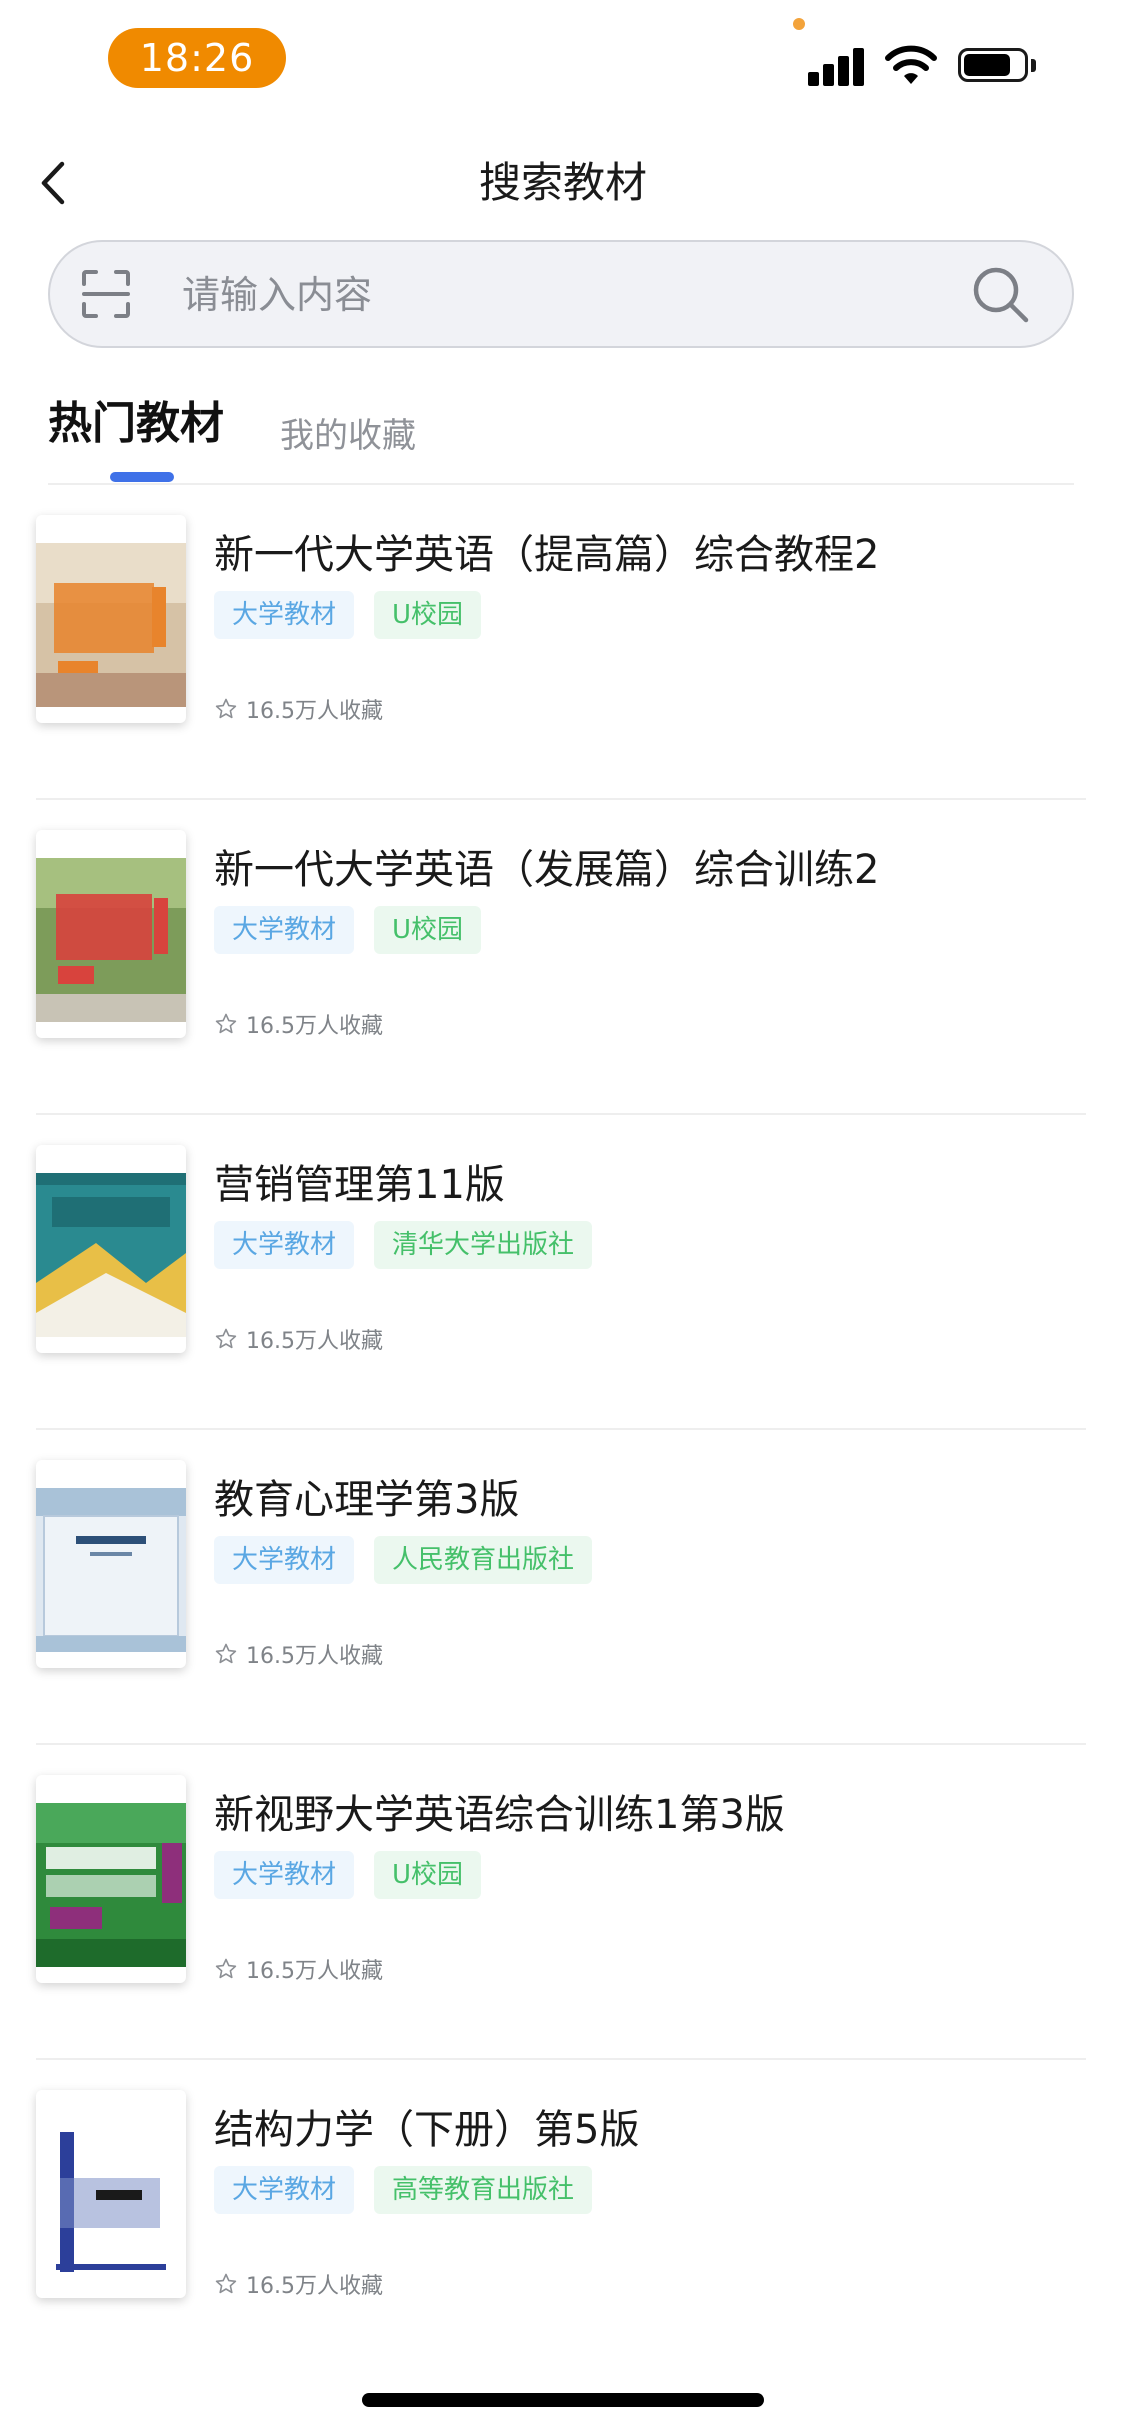 The width and height of the screenshot is (1126, 2436). Describe the element at coordinates (572, 295) in the screenshot. I see `search-input` at that location.